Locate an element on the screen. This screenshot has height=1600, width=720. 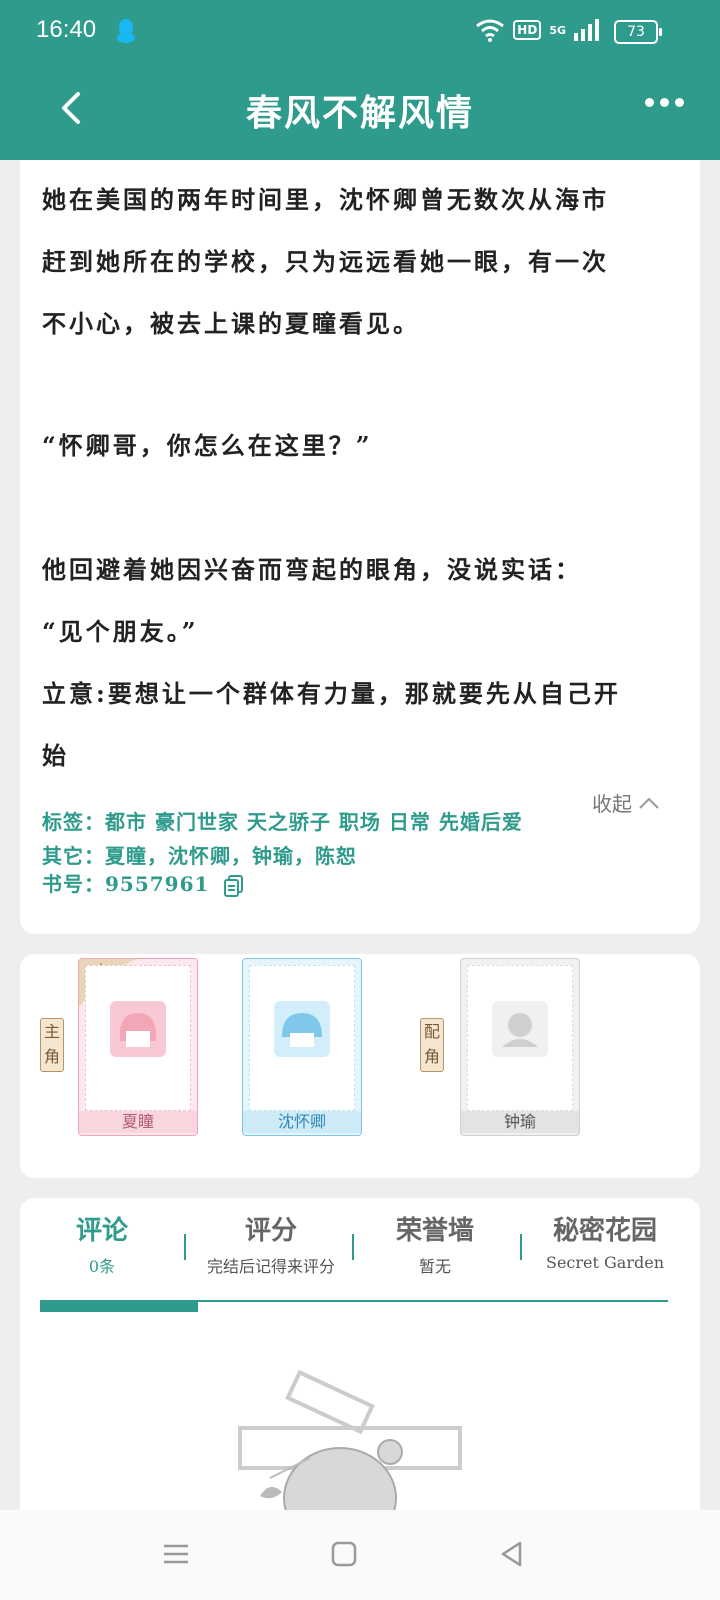
book-id: 书号：9557961 is located at coordinates (126, 884).